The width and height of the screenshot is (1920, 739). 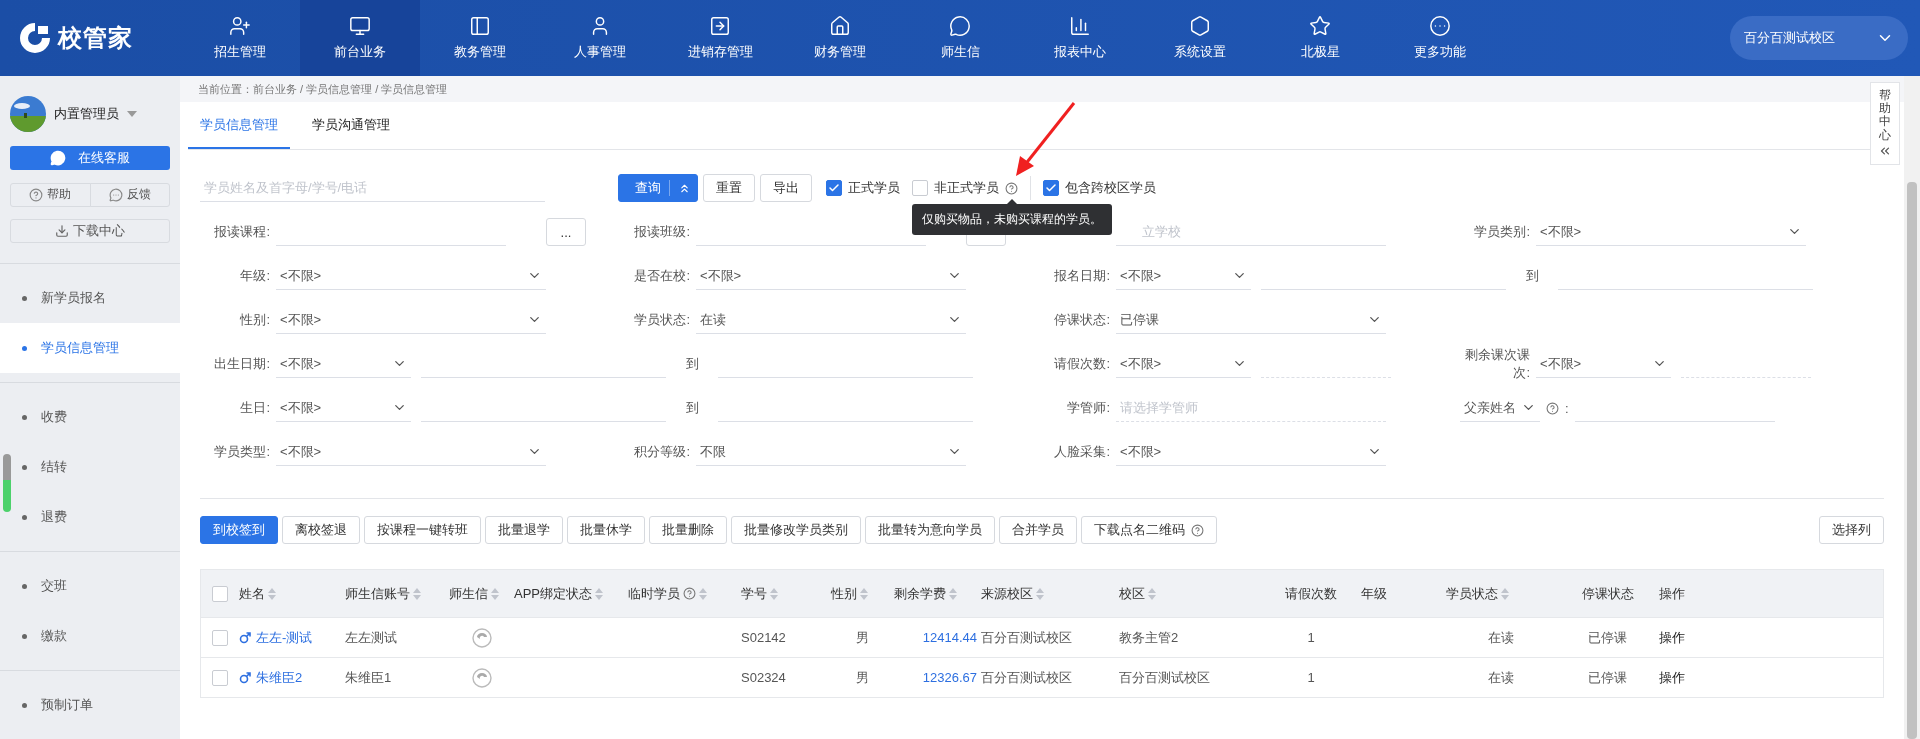 What do you see at coordinates (1050, 593) in the screenshot?
I see `column-header: 来源校区` at bounding box center [1050, 593].